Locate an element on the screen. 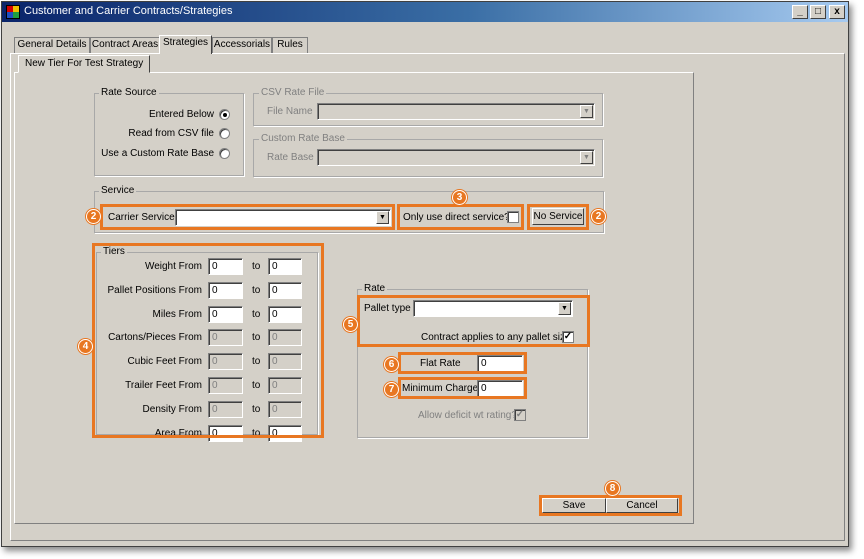  callout-badge: 4 is located at coordinates (85, 346).